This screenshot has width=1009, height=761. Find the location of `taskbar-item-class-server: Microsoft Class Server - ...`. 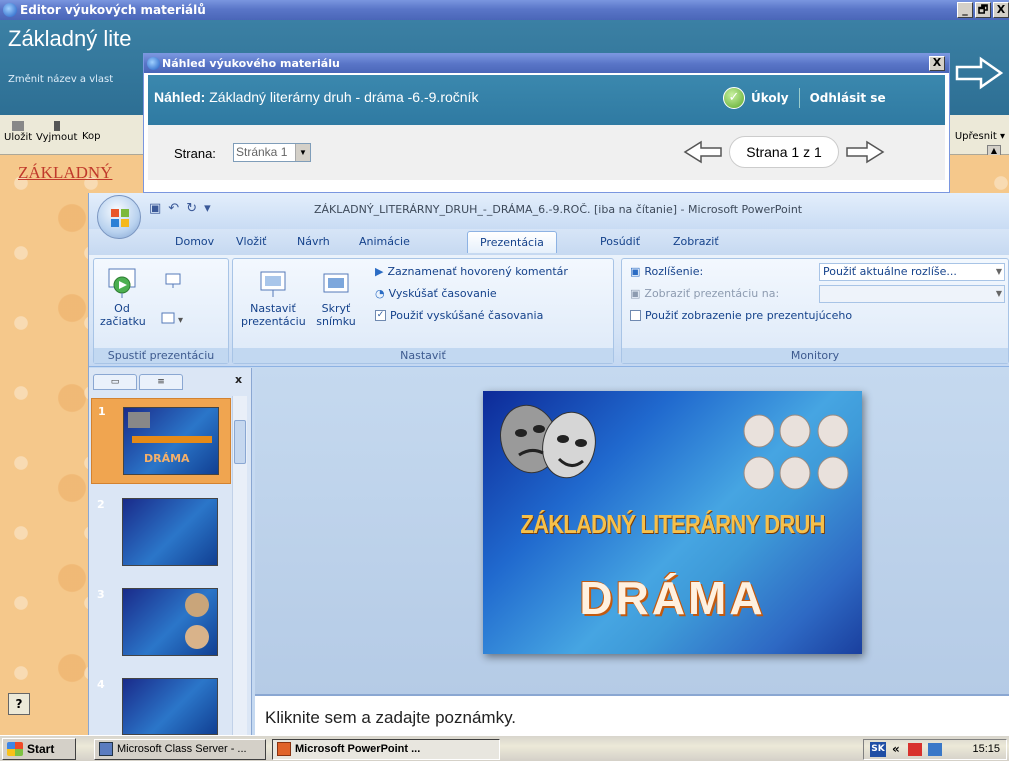

taskbar-item-class-server: Microsoft Class Server - ... is located at coordinates (180, 749).